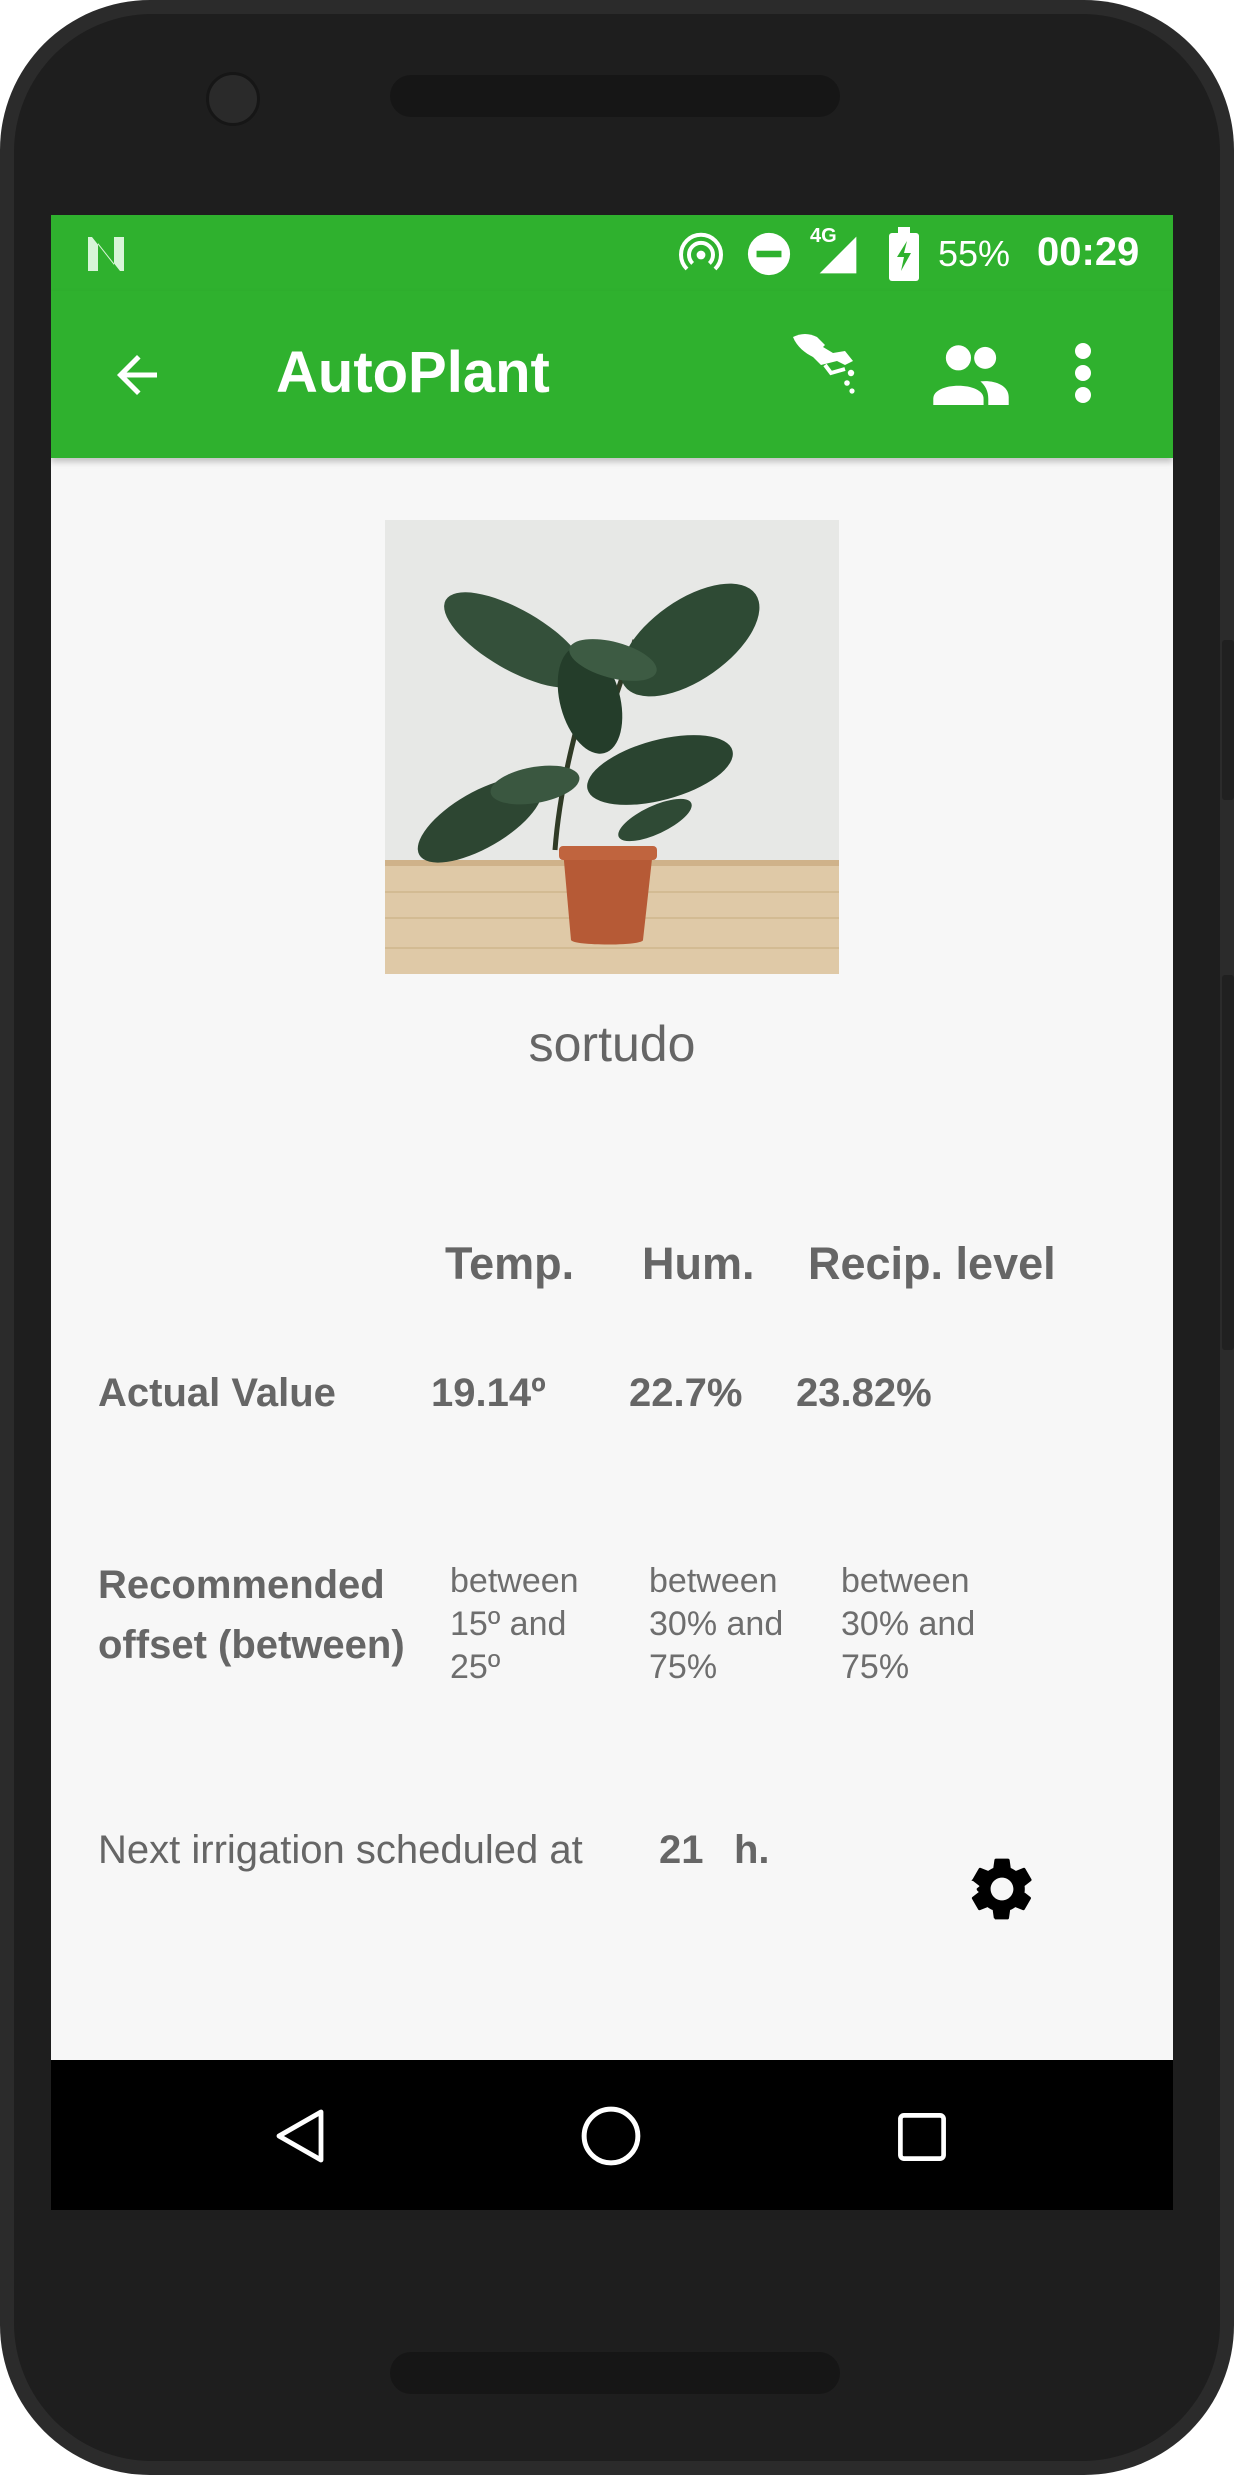 The width and height of the screenshot is (1234, 2475). Describe the element at coordinates (612, 1044) in the screenshot. I see `plant-name: sortudo` at that location.